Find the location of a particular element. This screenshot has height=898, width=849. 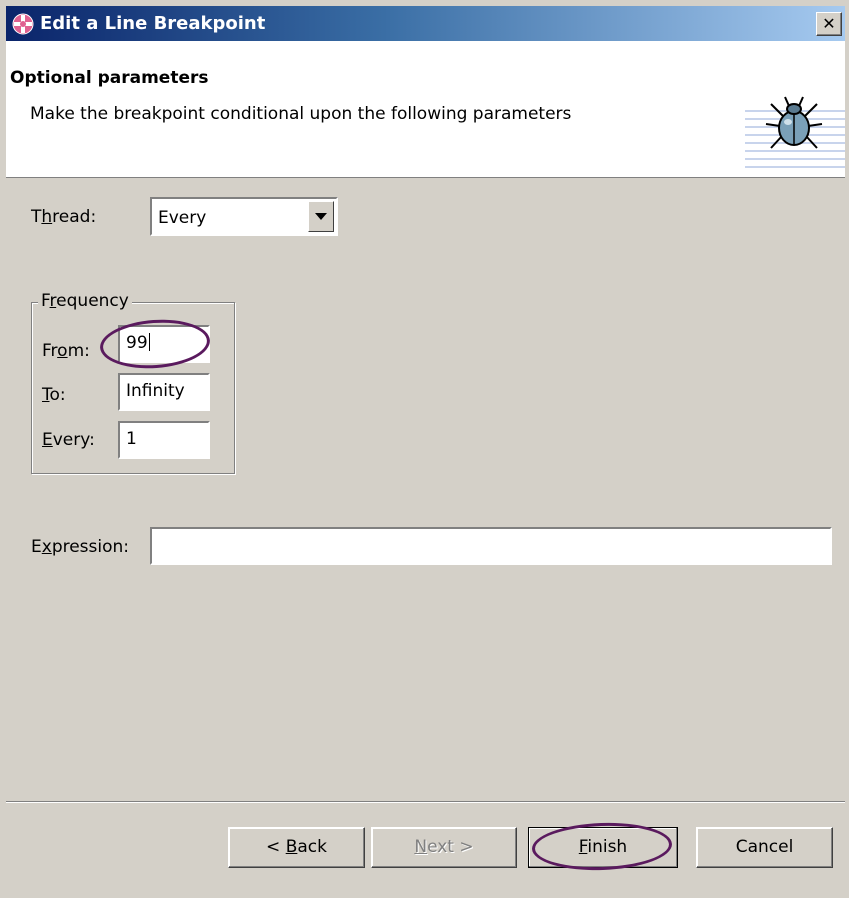

close-icon: ✕ is located at coordinates (829, 23).